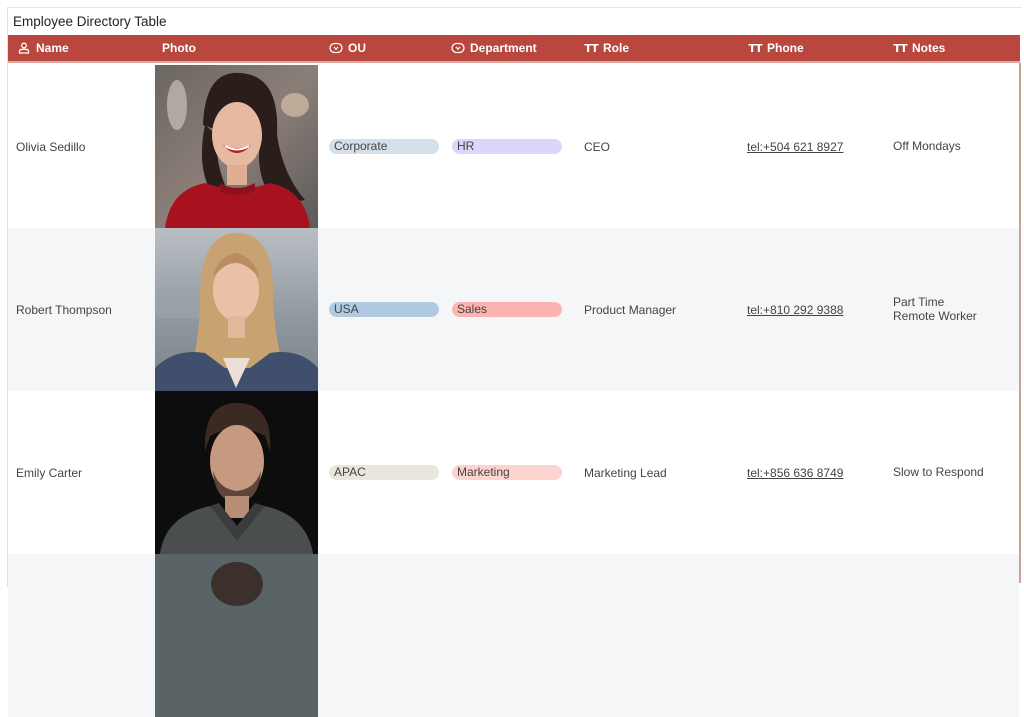 Image resolution: width=1024 pixels, height=717 pixels. I want to click on column-header-role: TT Role, so click(606, 48).